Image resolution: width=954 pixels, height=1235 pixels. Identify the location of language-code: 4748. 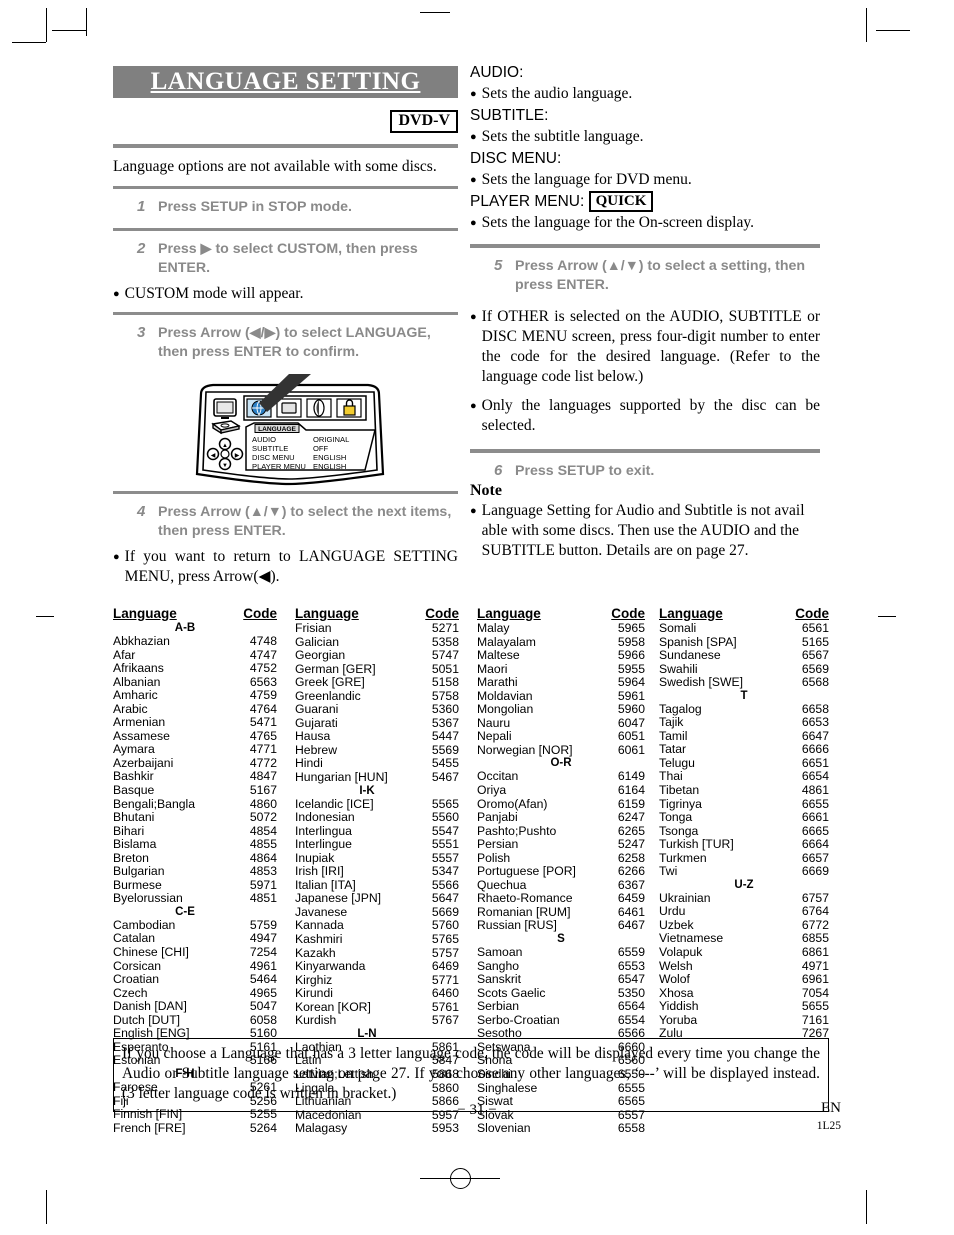
(263, 641).